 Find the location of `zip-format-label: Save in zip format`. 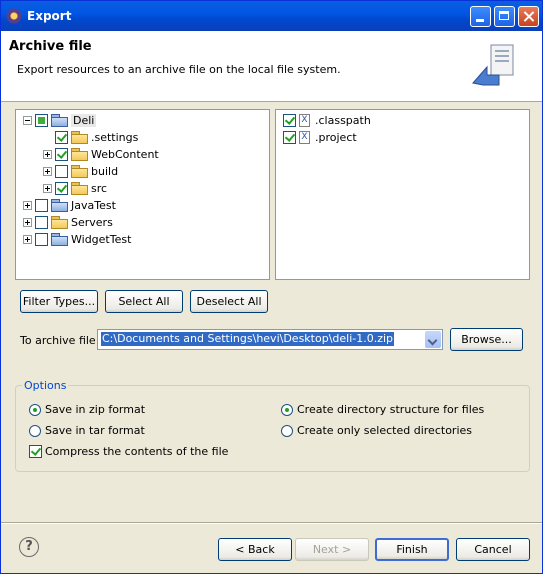

zip-format-label: Save in zip format is located at coordinates (95, 409).